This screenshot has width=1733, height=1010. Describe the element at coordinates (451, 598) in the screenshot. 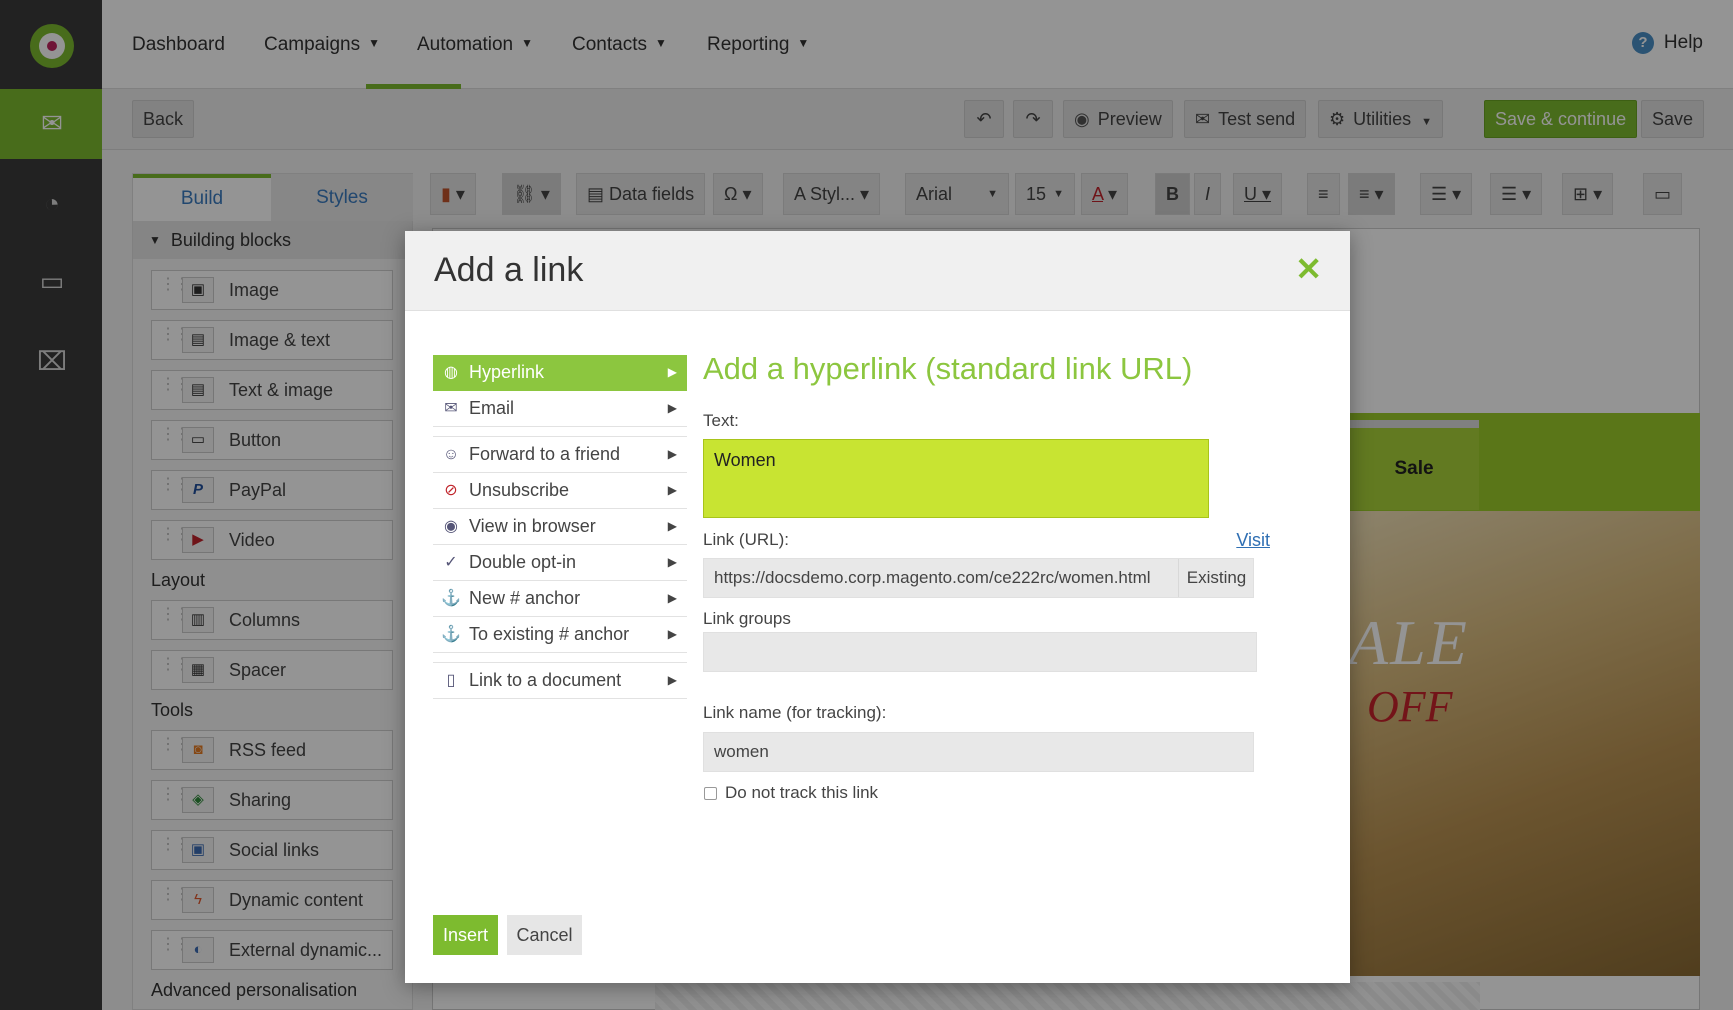

I see `anchor-icon: ⚓` at that location.